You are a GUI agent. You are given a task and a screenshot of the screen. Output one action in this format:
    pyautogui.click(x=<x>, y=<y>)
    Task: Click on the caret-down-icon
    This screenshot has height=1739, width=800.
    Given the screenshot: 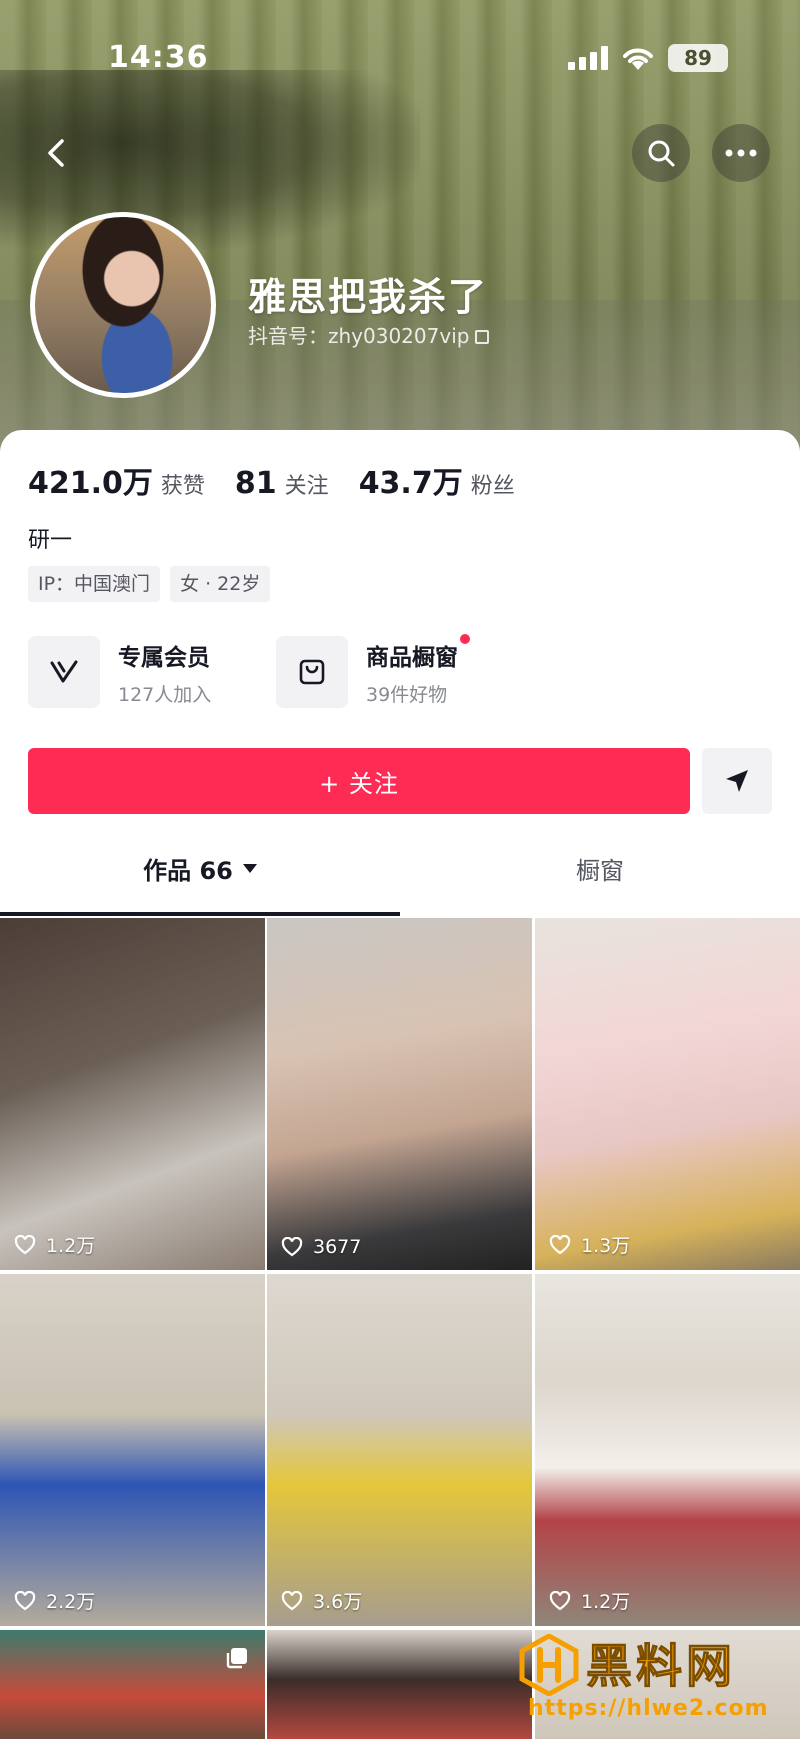 What is the action you would take?
    pyautogui.click(x=249, y=868)
    